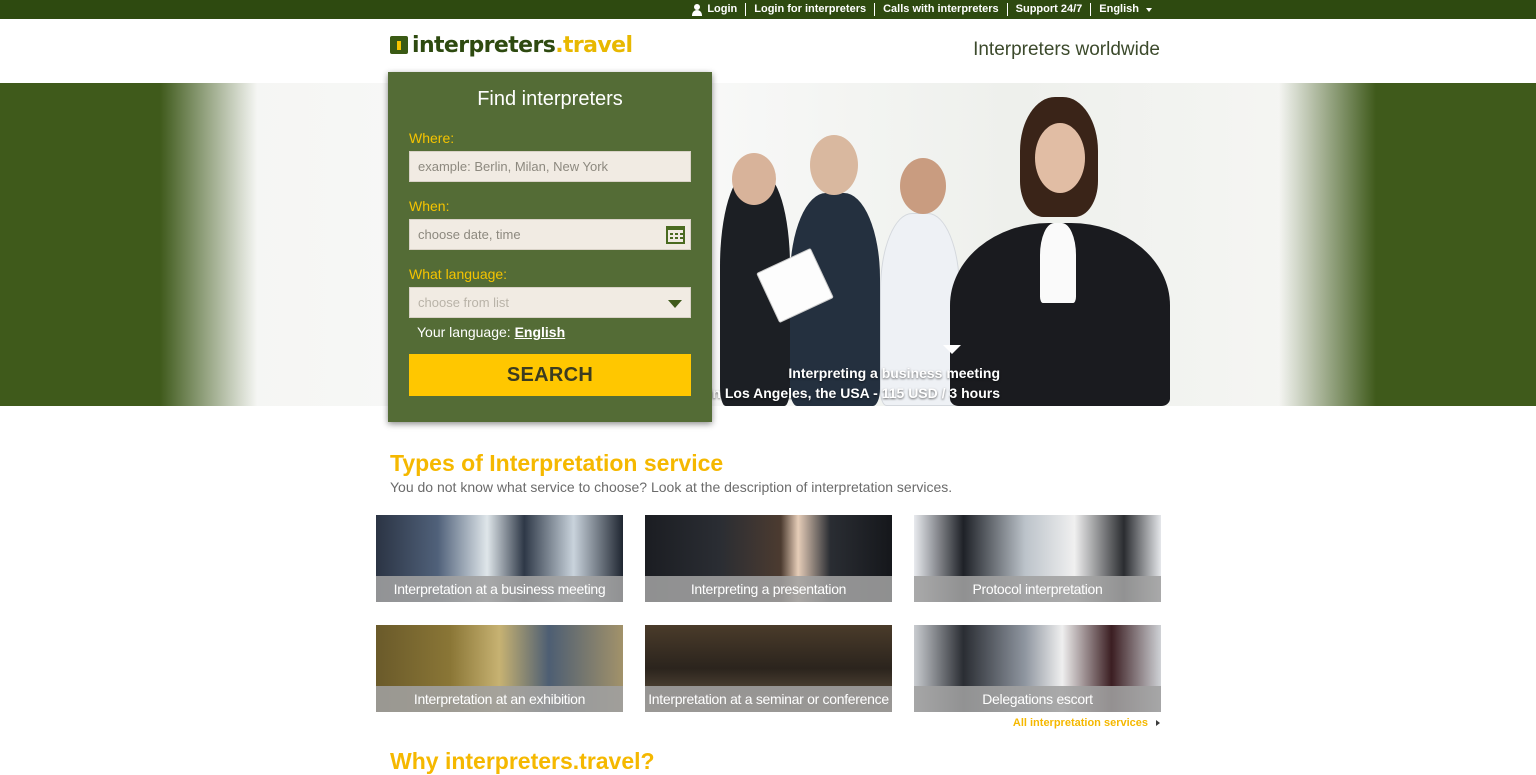 The height and width of the screenshot is (775, 1536). Describe the element at coordinates (550, 99) in the screenshot. I see `search-title: Find interpreters` at that location.